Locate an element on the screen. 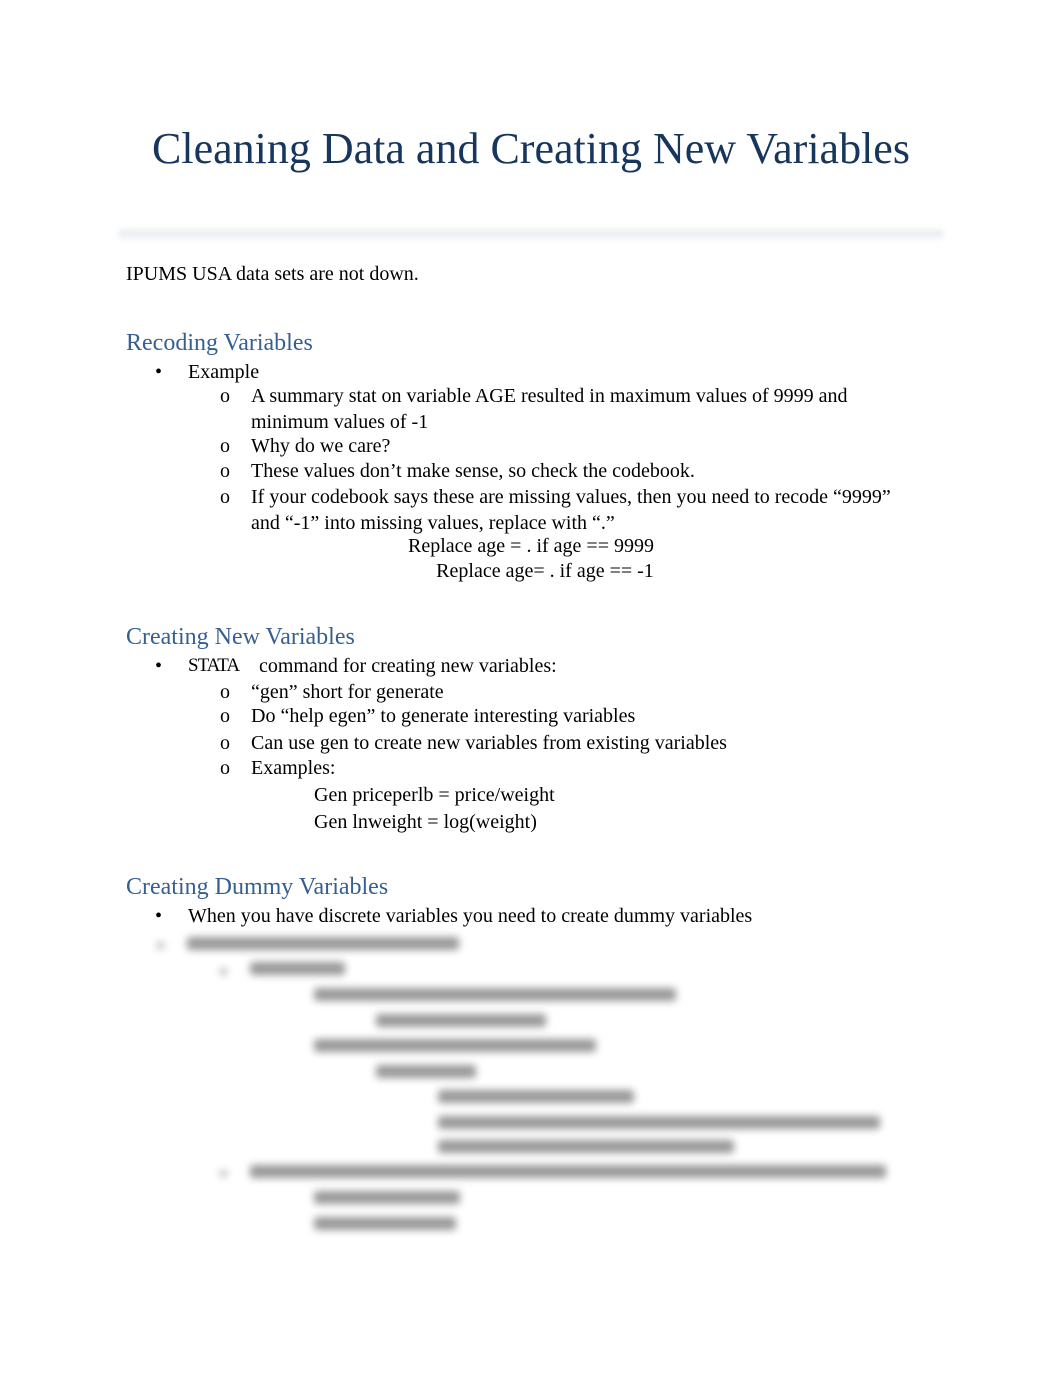 The height and width of the screenshot is (1377, 1062). section-heading-creating-new: Creating New Variables is located at coordinates (240, 637).